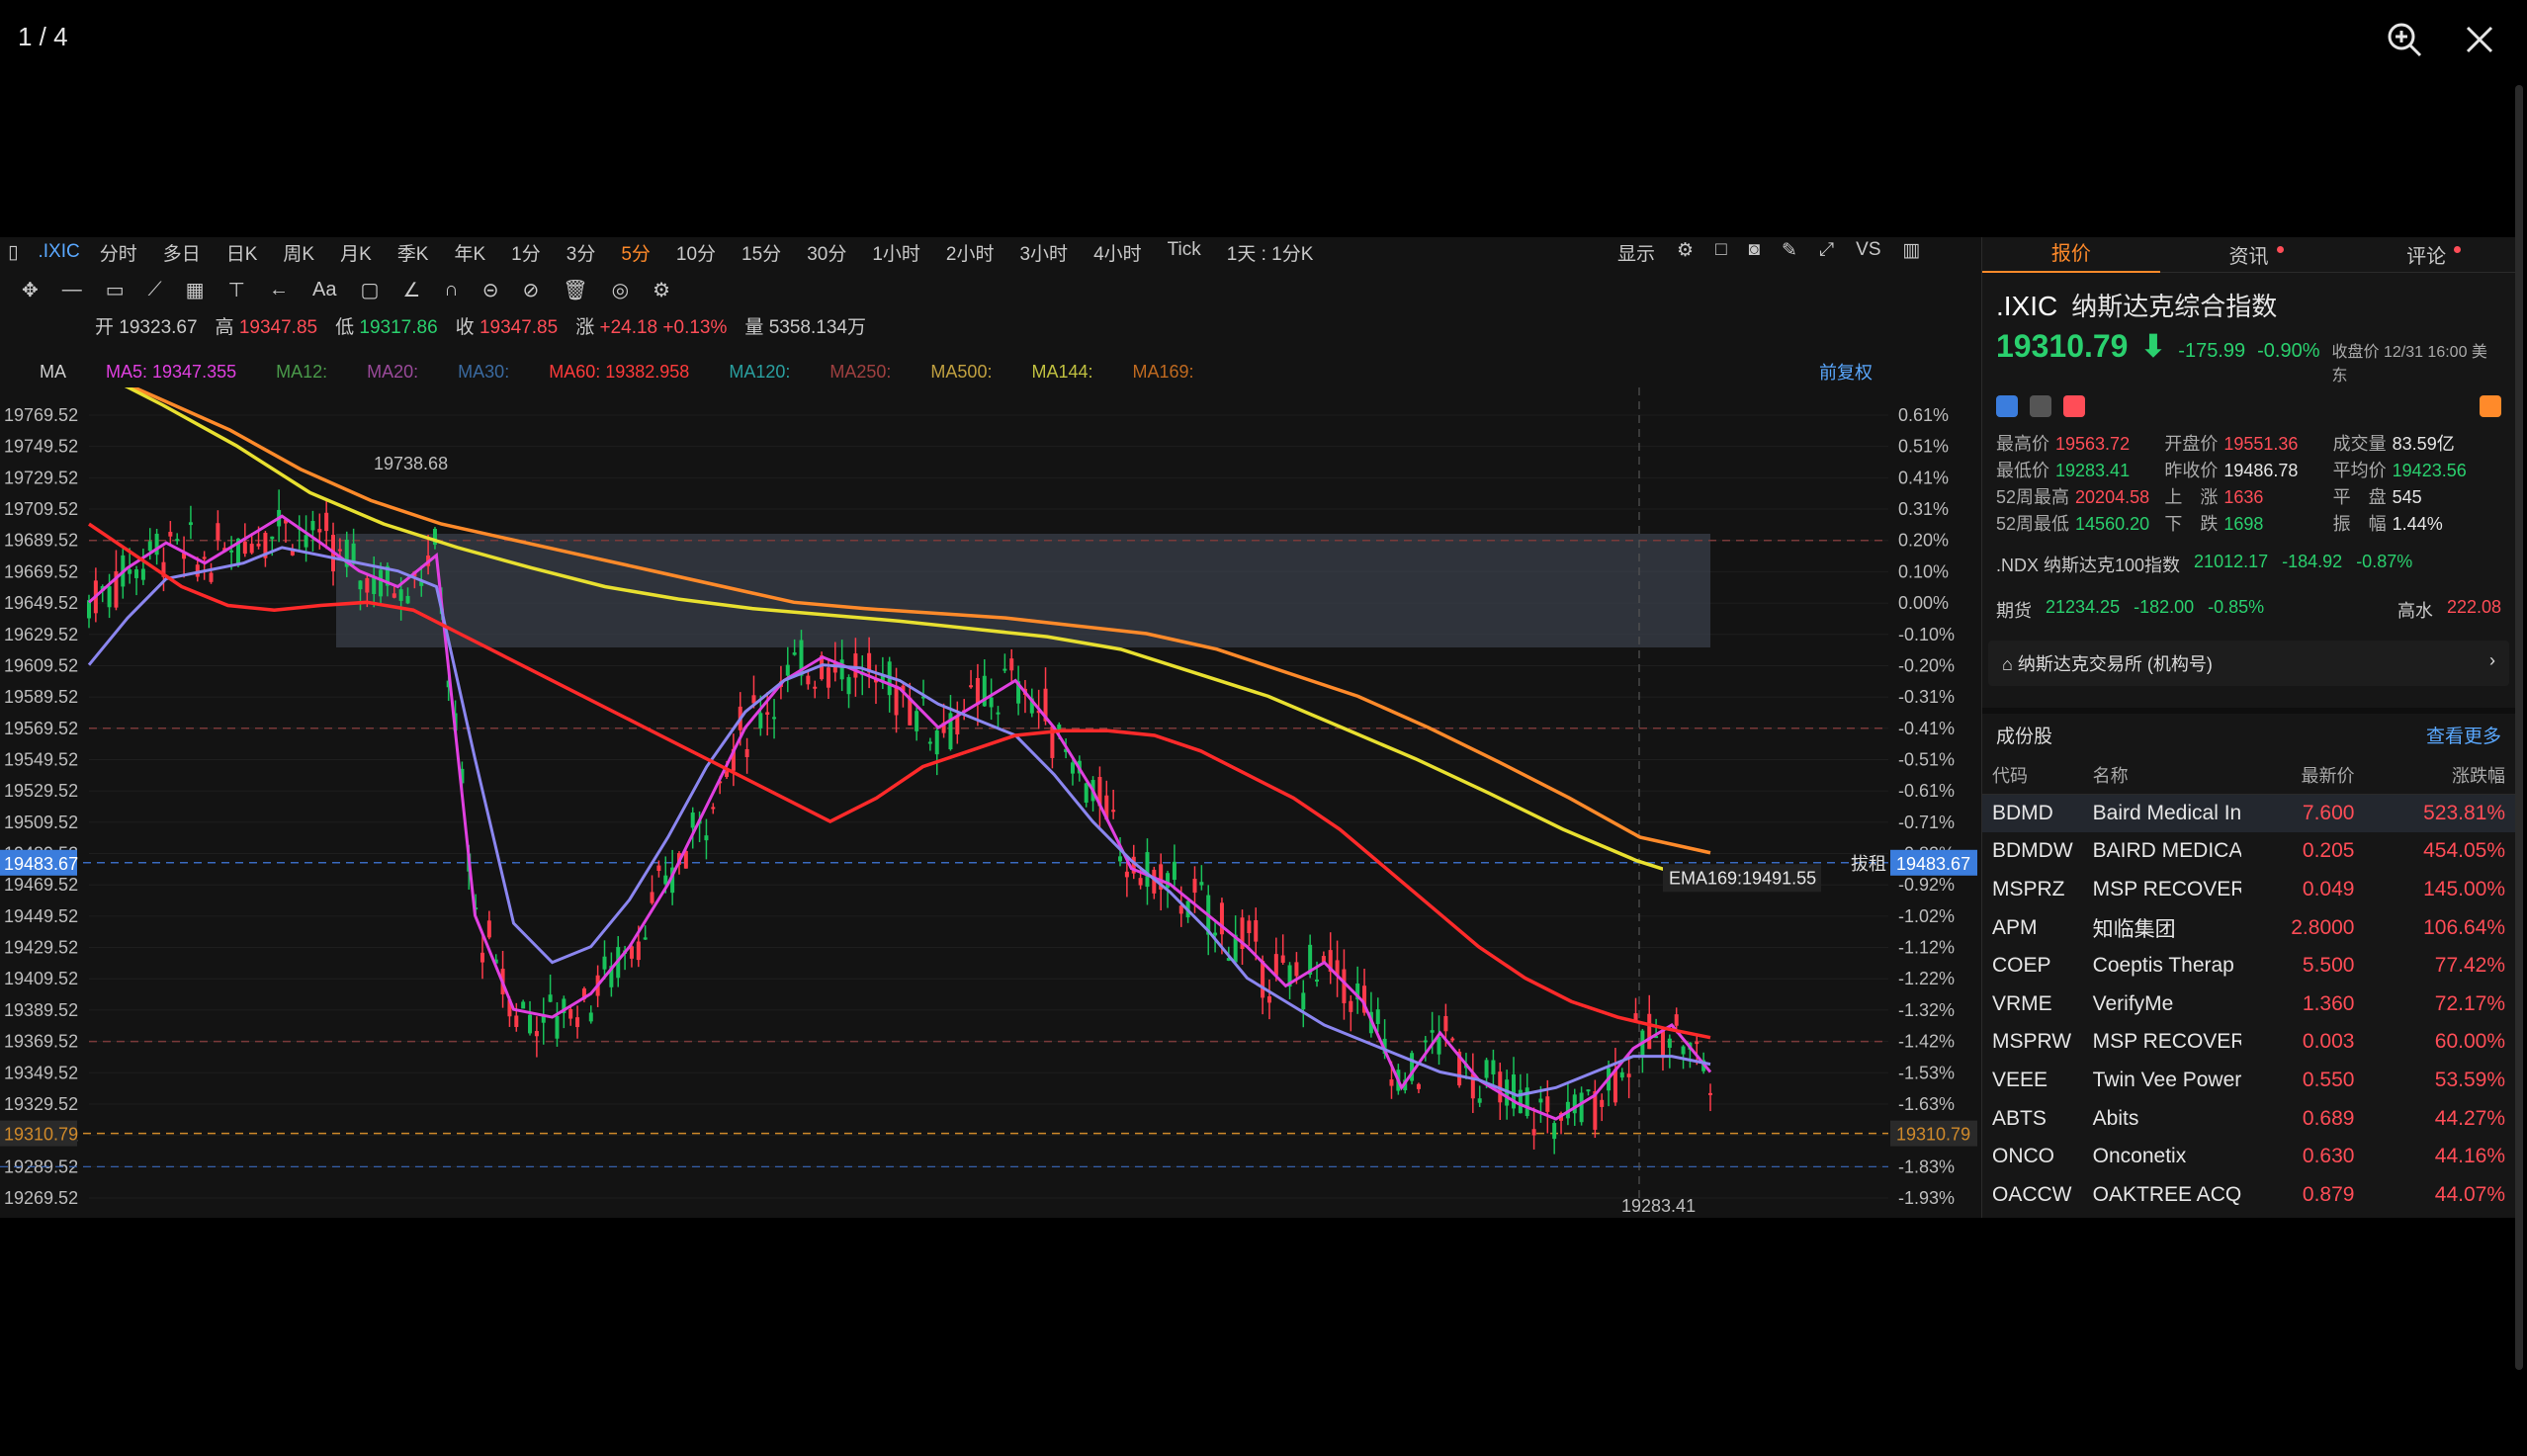 This screenshot has height=1456, width=2527. Describe the element at coordinates (826, 252) in the screenshot. I see `period-tab: 30分` at that location.